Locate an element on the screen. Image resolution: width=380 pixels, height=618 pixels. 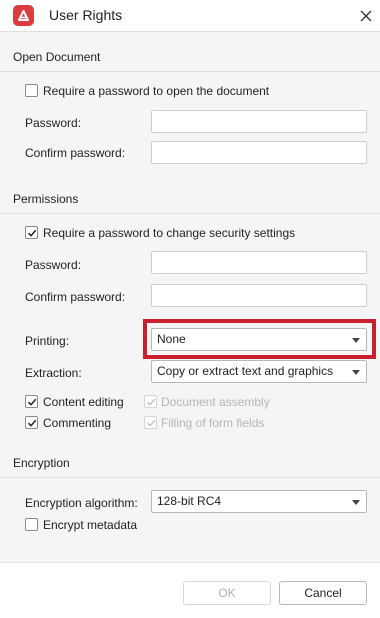
document-assembly-label: Document assembly is located at coordinates (215, 402).